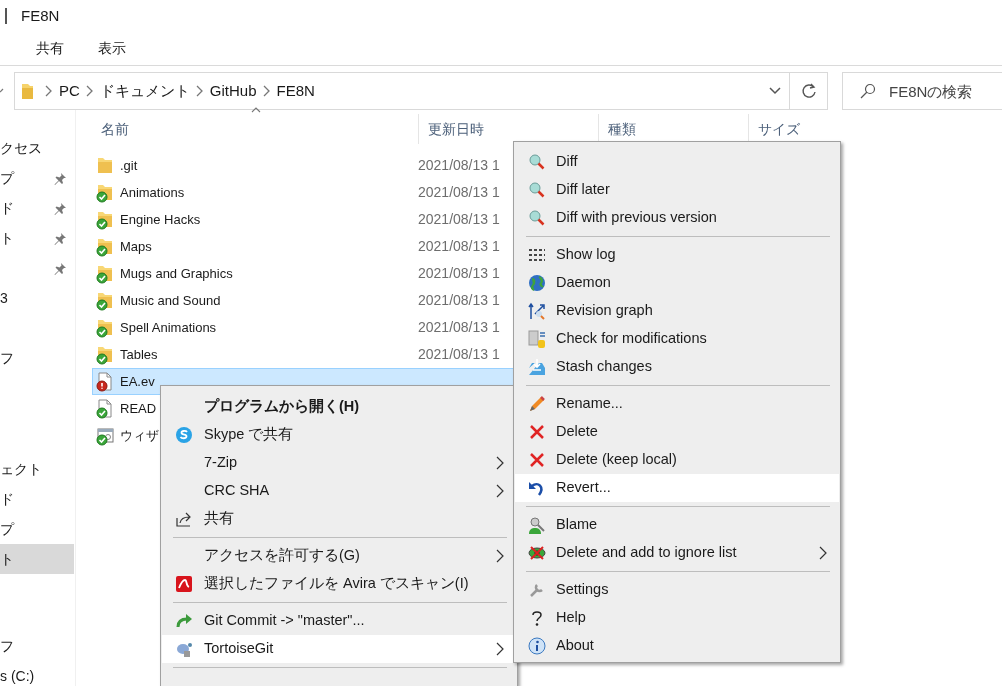 Image resolution: width=1002 pixels, height=686 pixels. Describe the element at coordinates (537, 339) in the screenshot. I see `document-icon` at that location.